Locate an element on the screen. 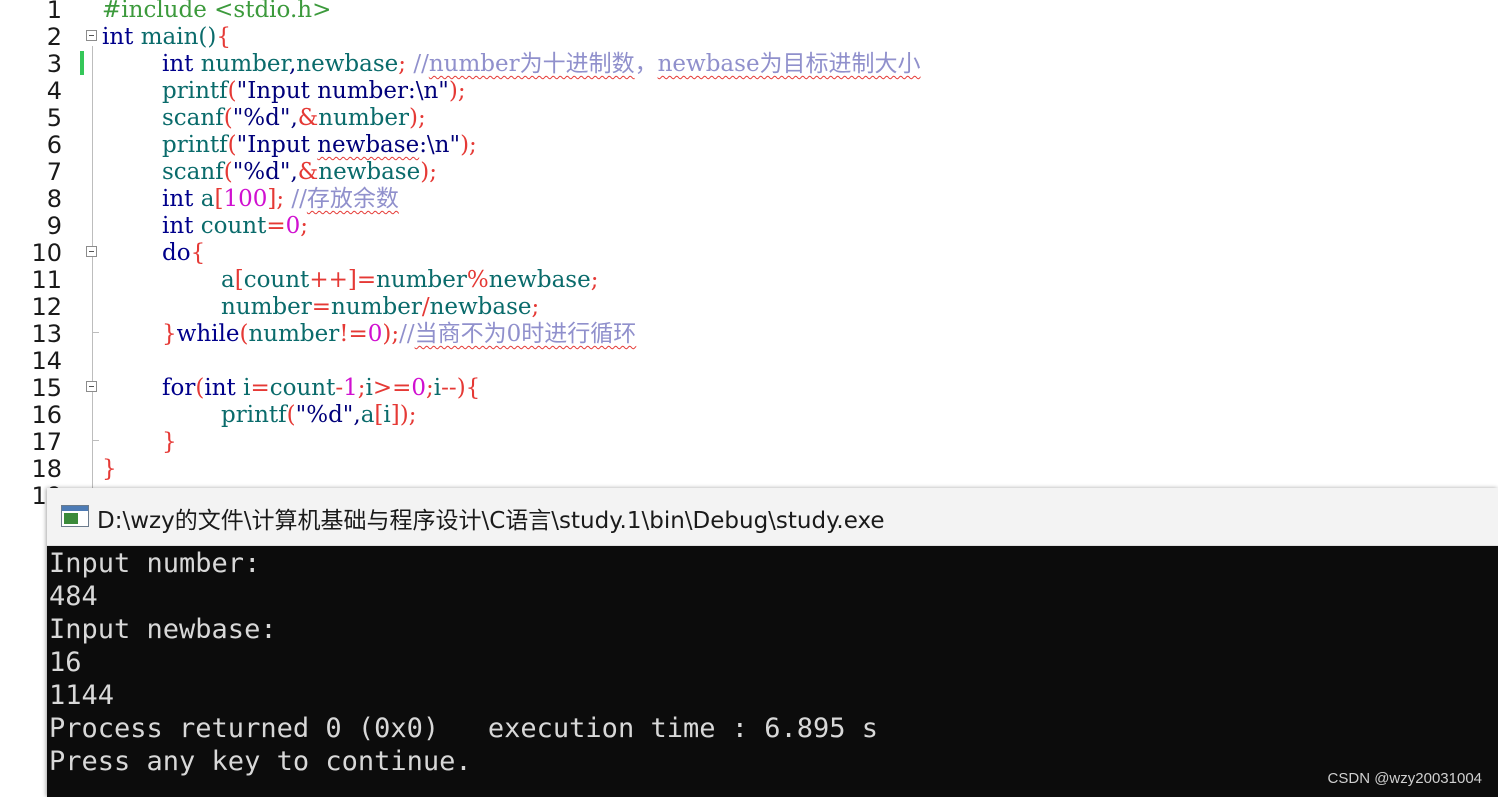 The height and width of the screenshot is (797, 1498). console-output-line: Input newbase: is located at coordinates (163, 629).